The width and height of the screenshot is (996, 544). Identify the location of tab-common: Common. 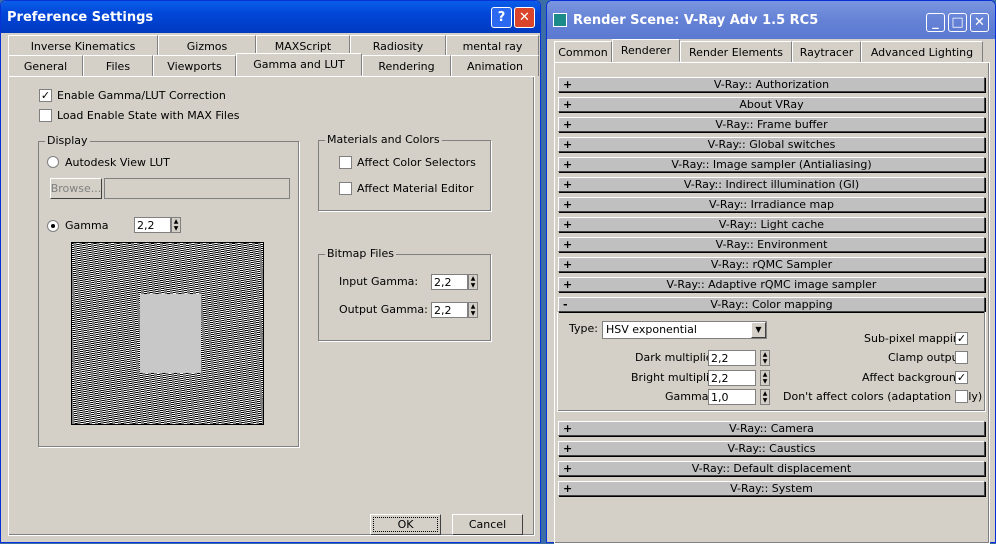
(583, 51).